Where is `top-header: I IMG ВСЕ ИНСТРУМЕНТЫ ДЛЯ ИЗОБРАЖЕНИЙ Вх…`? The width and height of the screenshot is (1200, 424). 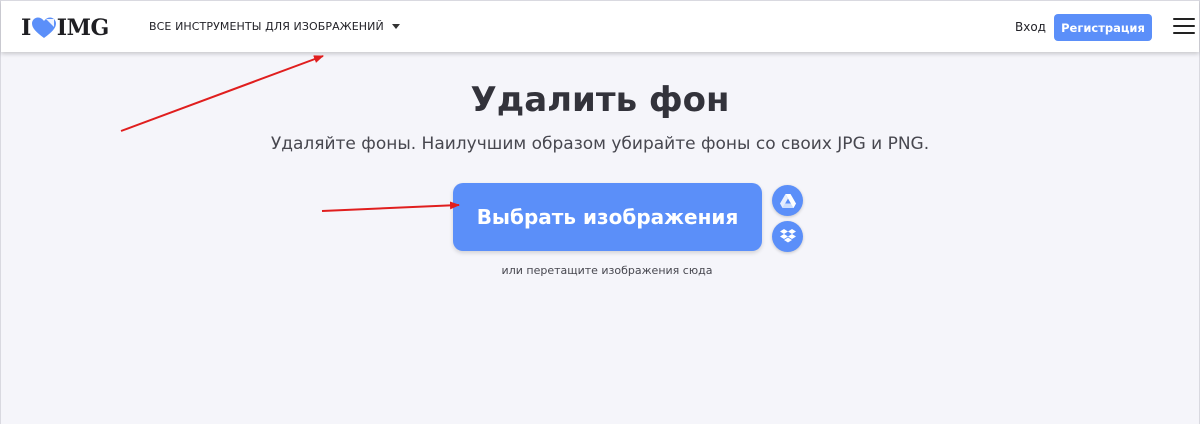 top-header: I IMG ВСЕ ИНСТРУМЕНТЫ ДЛЯ ИЗОБРАЖЕНИЙ Вх… is located at coordinates (600, 26).